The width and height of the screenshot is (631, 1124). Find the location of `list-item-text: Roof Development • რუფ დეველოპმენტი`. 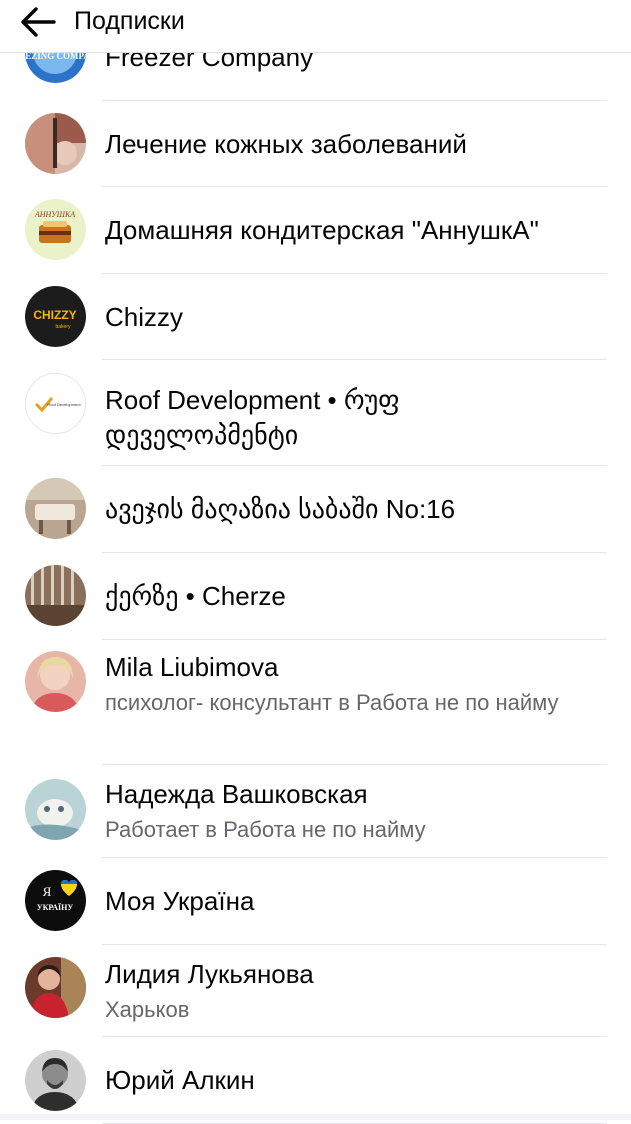

list-item-text: Roof Development • რუფ დეველოპმენტი is located at coordinates (356, 418).